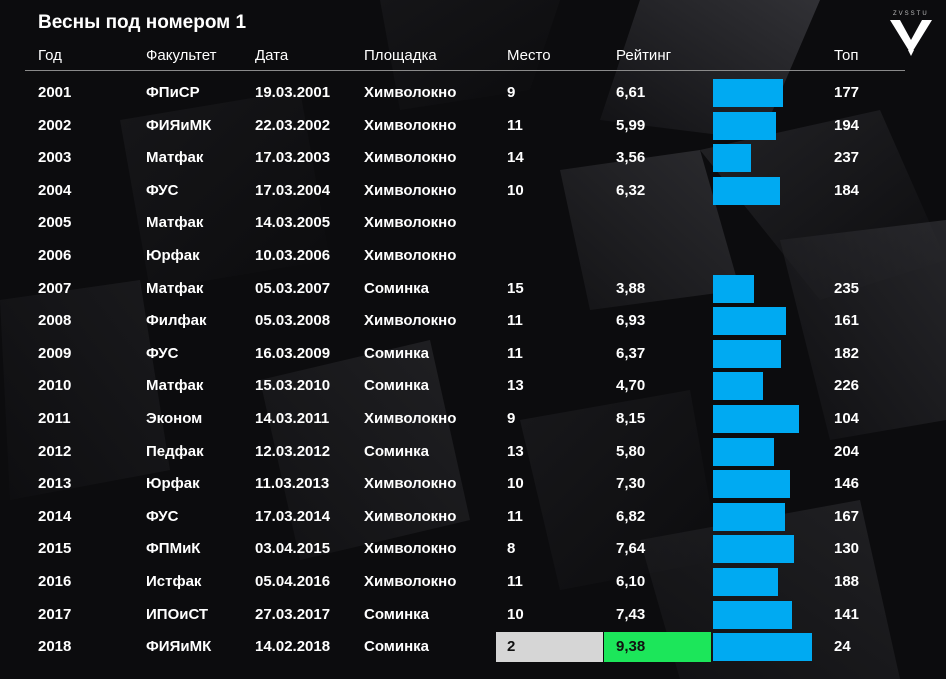 This screenshot has height=679, width=946. Describe the element at coordinates (400, 55) in the screenshot. I see `header-venue: Площадка` at that location.